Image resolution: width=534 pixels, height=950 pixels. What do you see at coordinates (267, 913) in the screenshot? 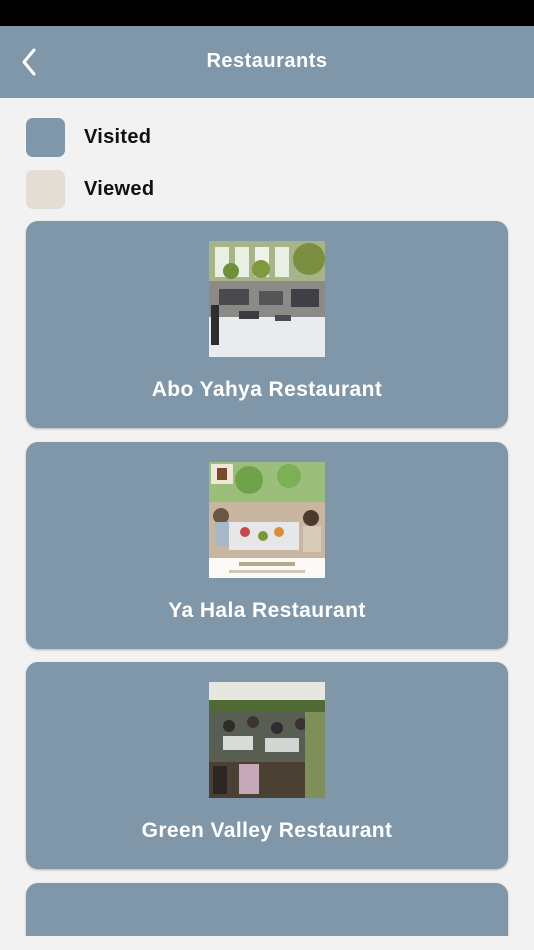
I see `restaurant-card` at bounding box center [267, 913].